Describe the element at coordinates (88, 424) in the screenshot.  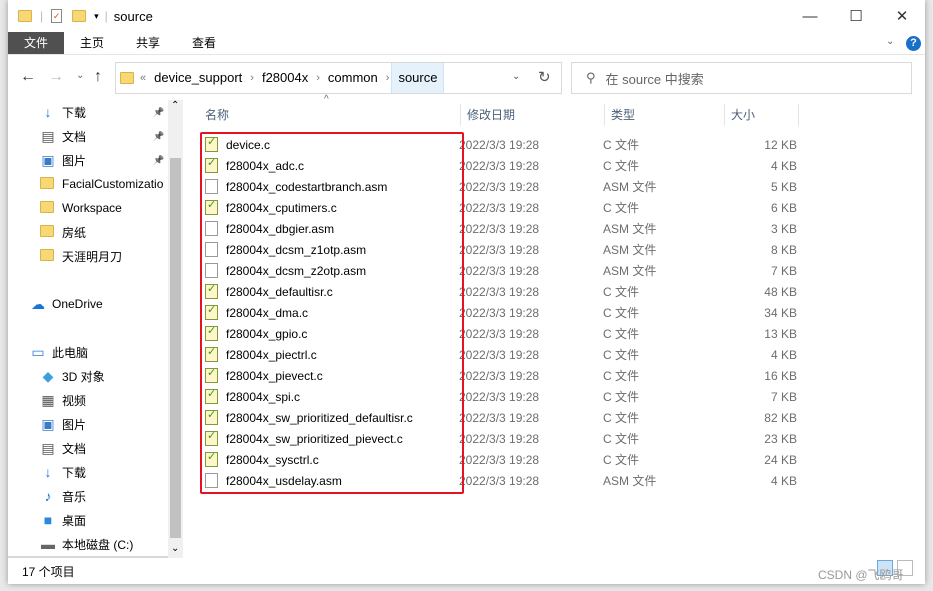
I see `sidebar-item: ▣ 图片` at that location.